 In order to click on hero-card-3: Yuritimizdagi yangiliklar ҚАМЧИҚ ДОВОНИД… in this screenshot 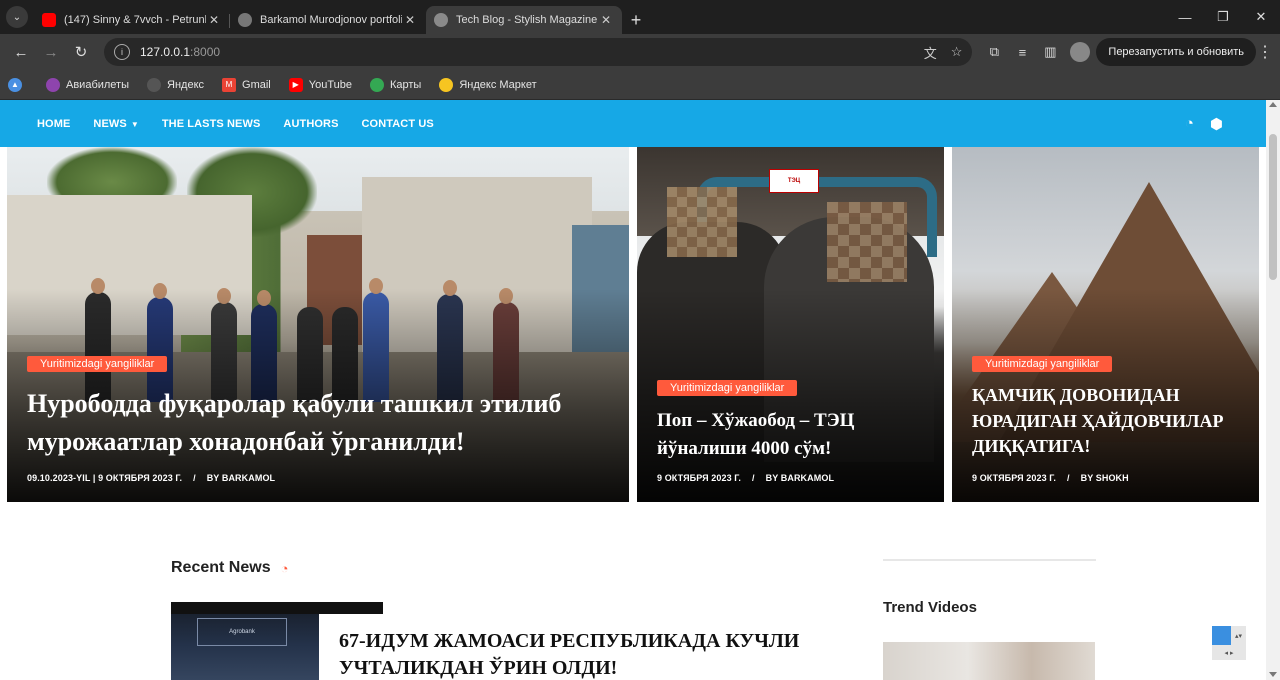, I will do `click(1105, 324)`.